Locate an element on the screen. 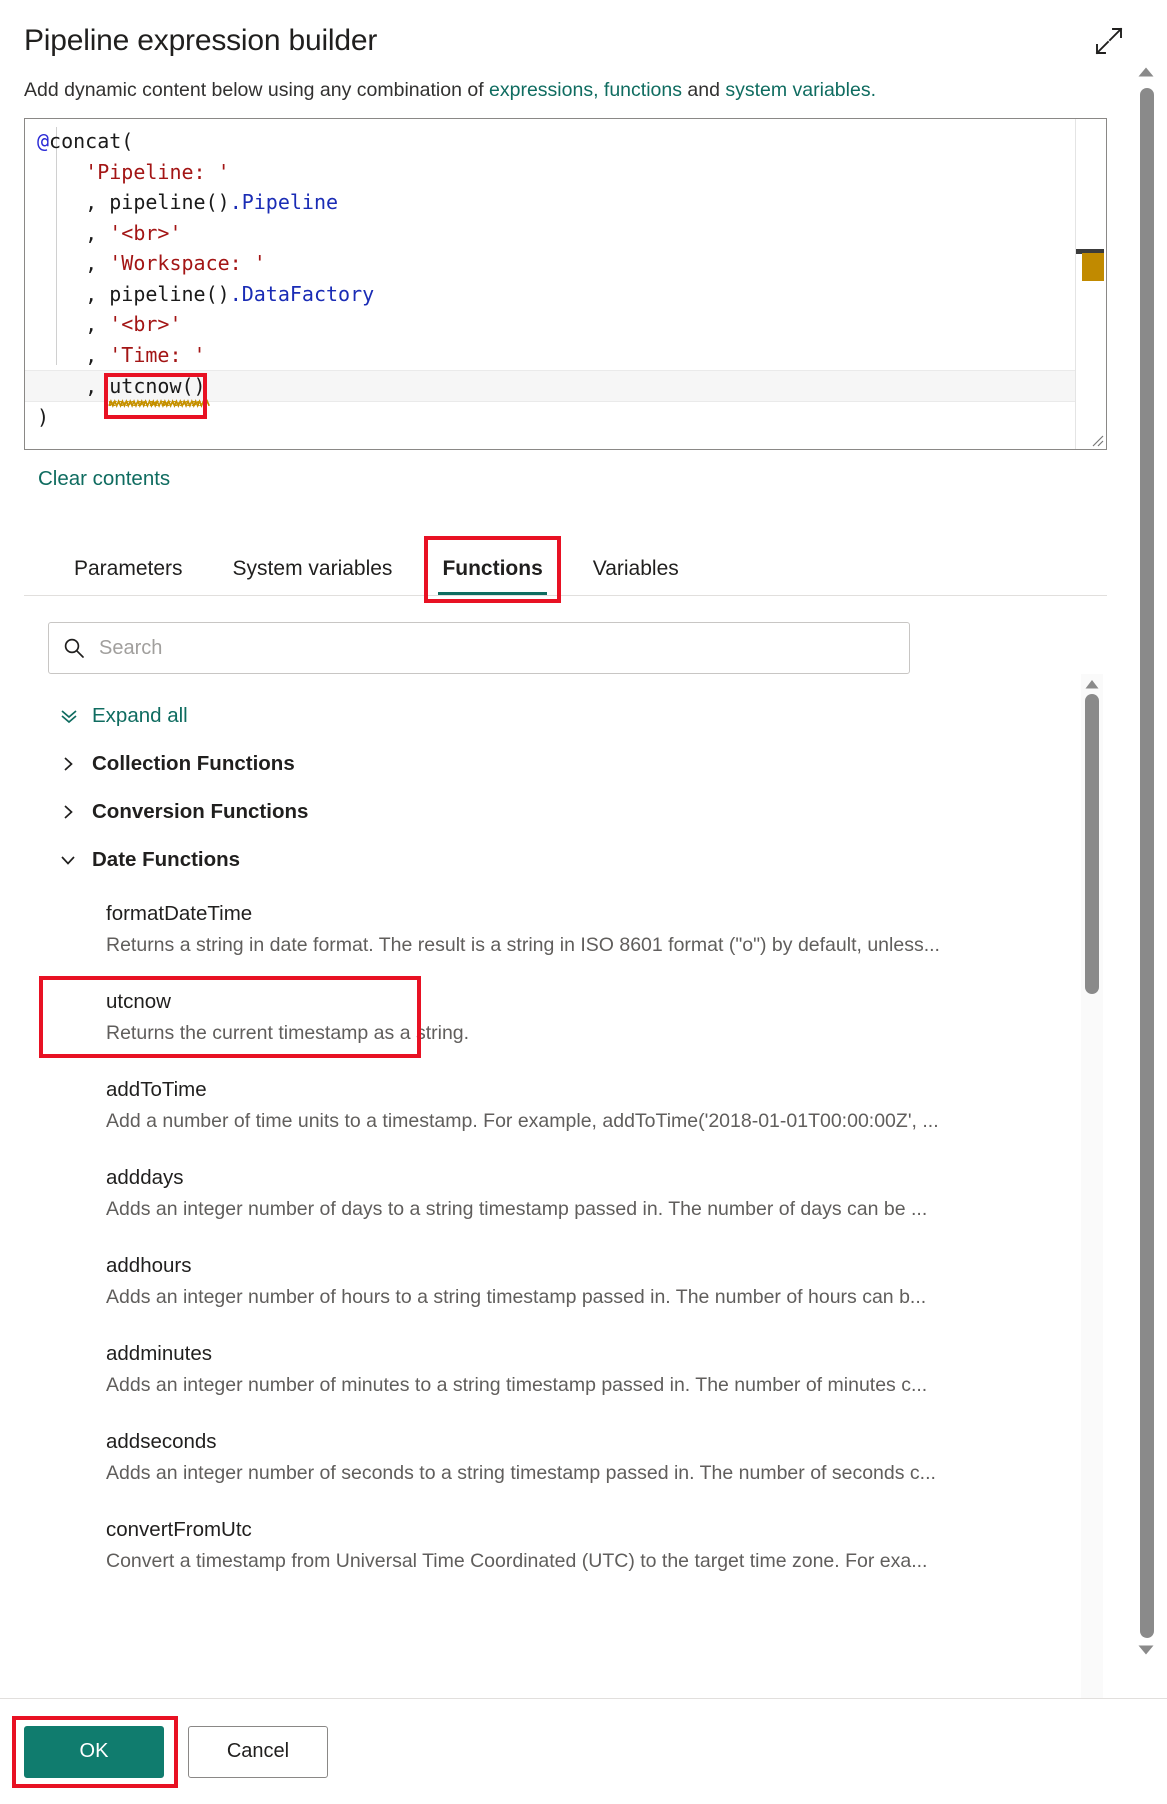  chevron-down-icon is located at coordinates (68, 860).